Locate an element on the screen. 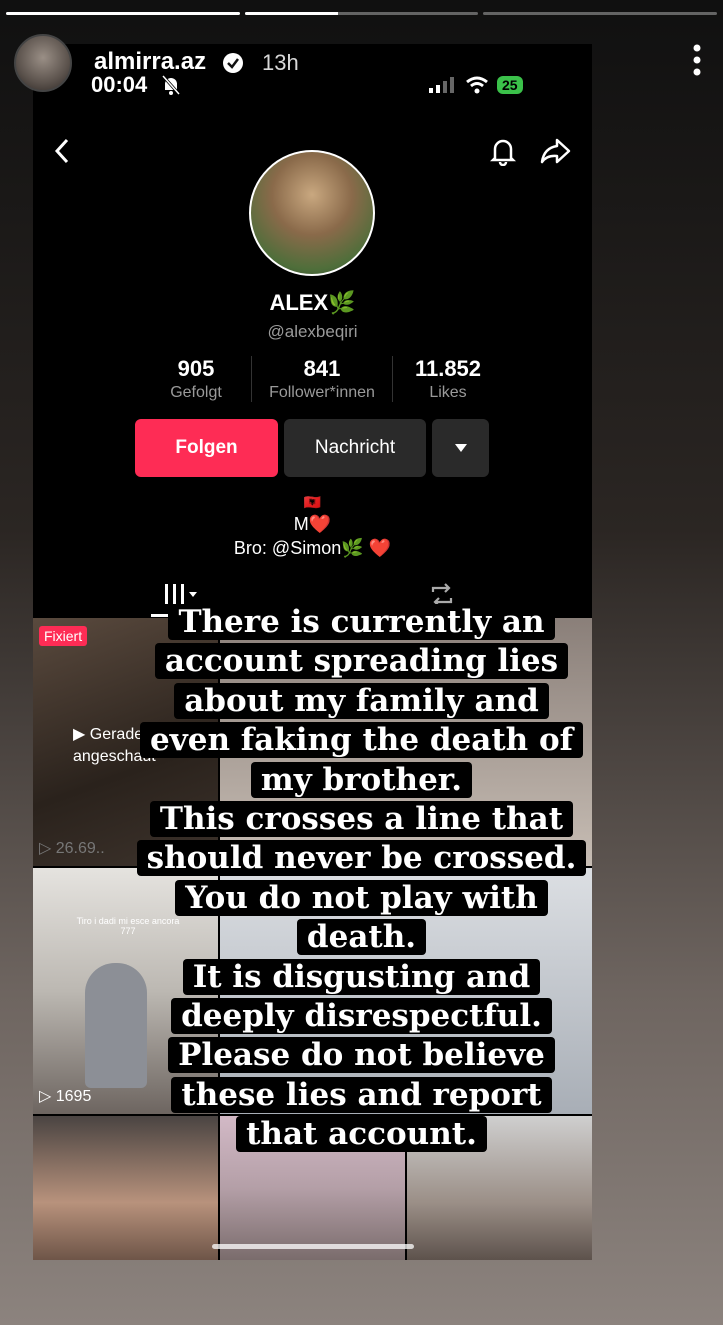  overlay-line: There is currently an is located at coordinates (361, 622).